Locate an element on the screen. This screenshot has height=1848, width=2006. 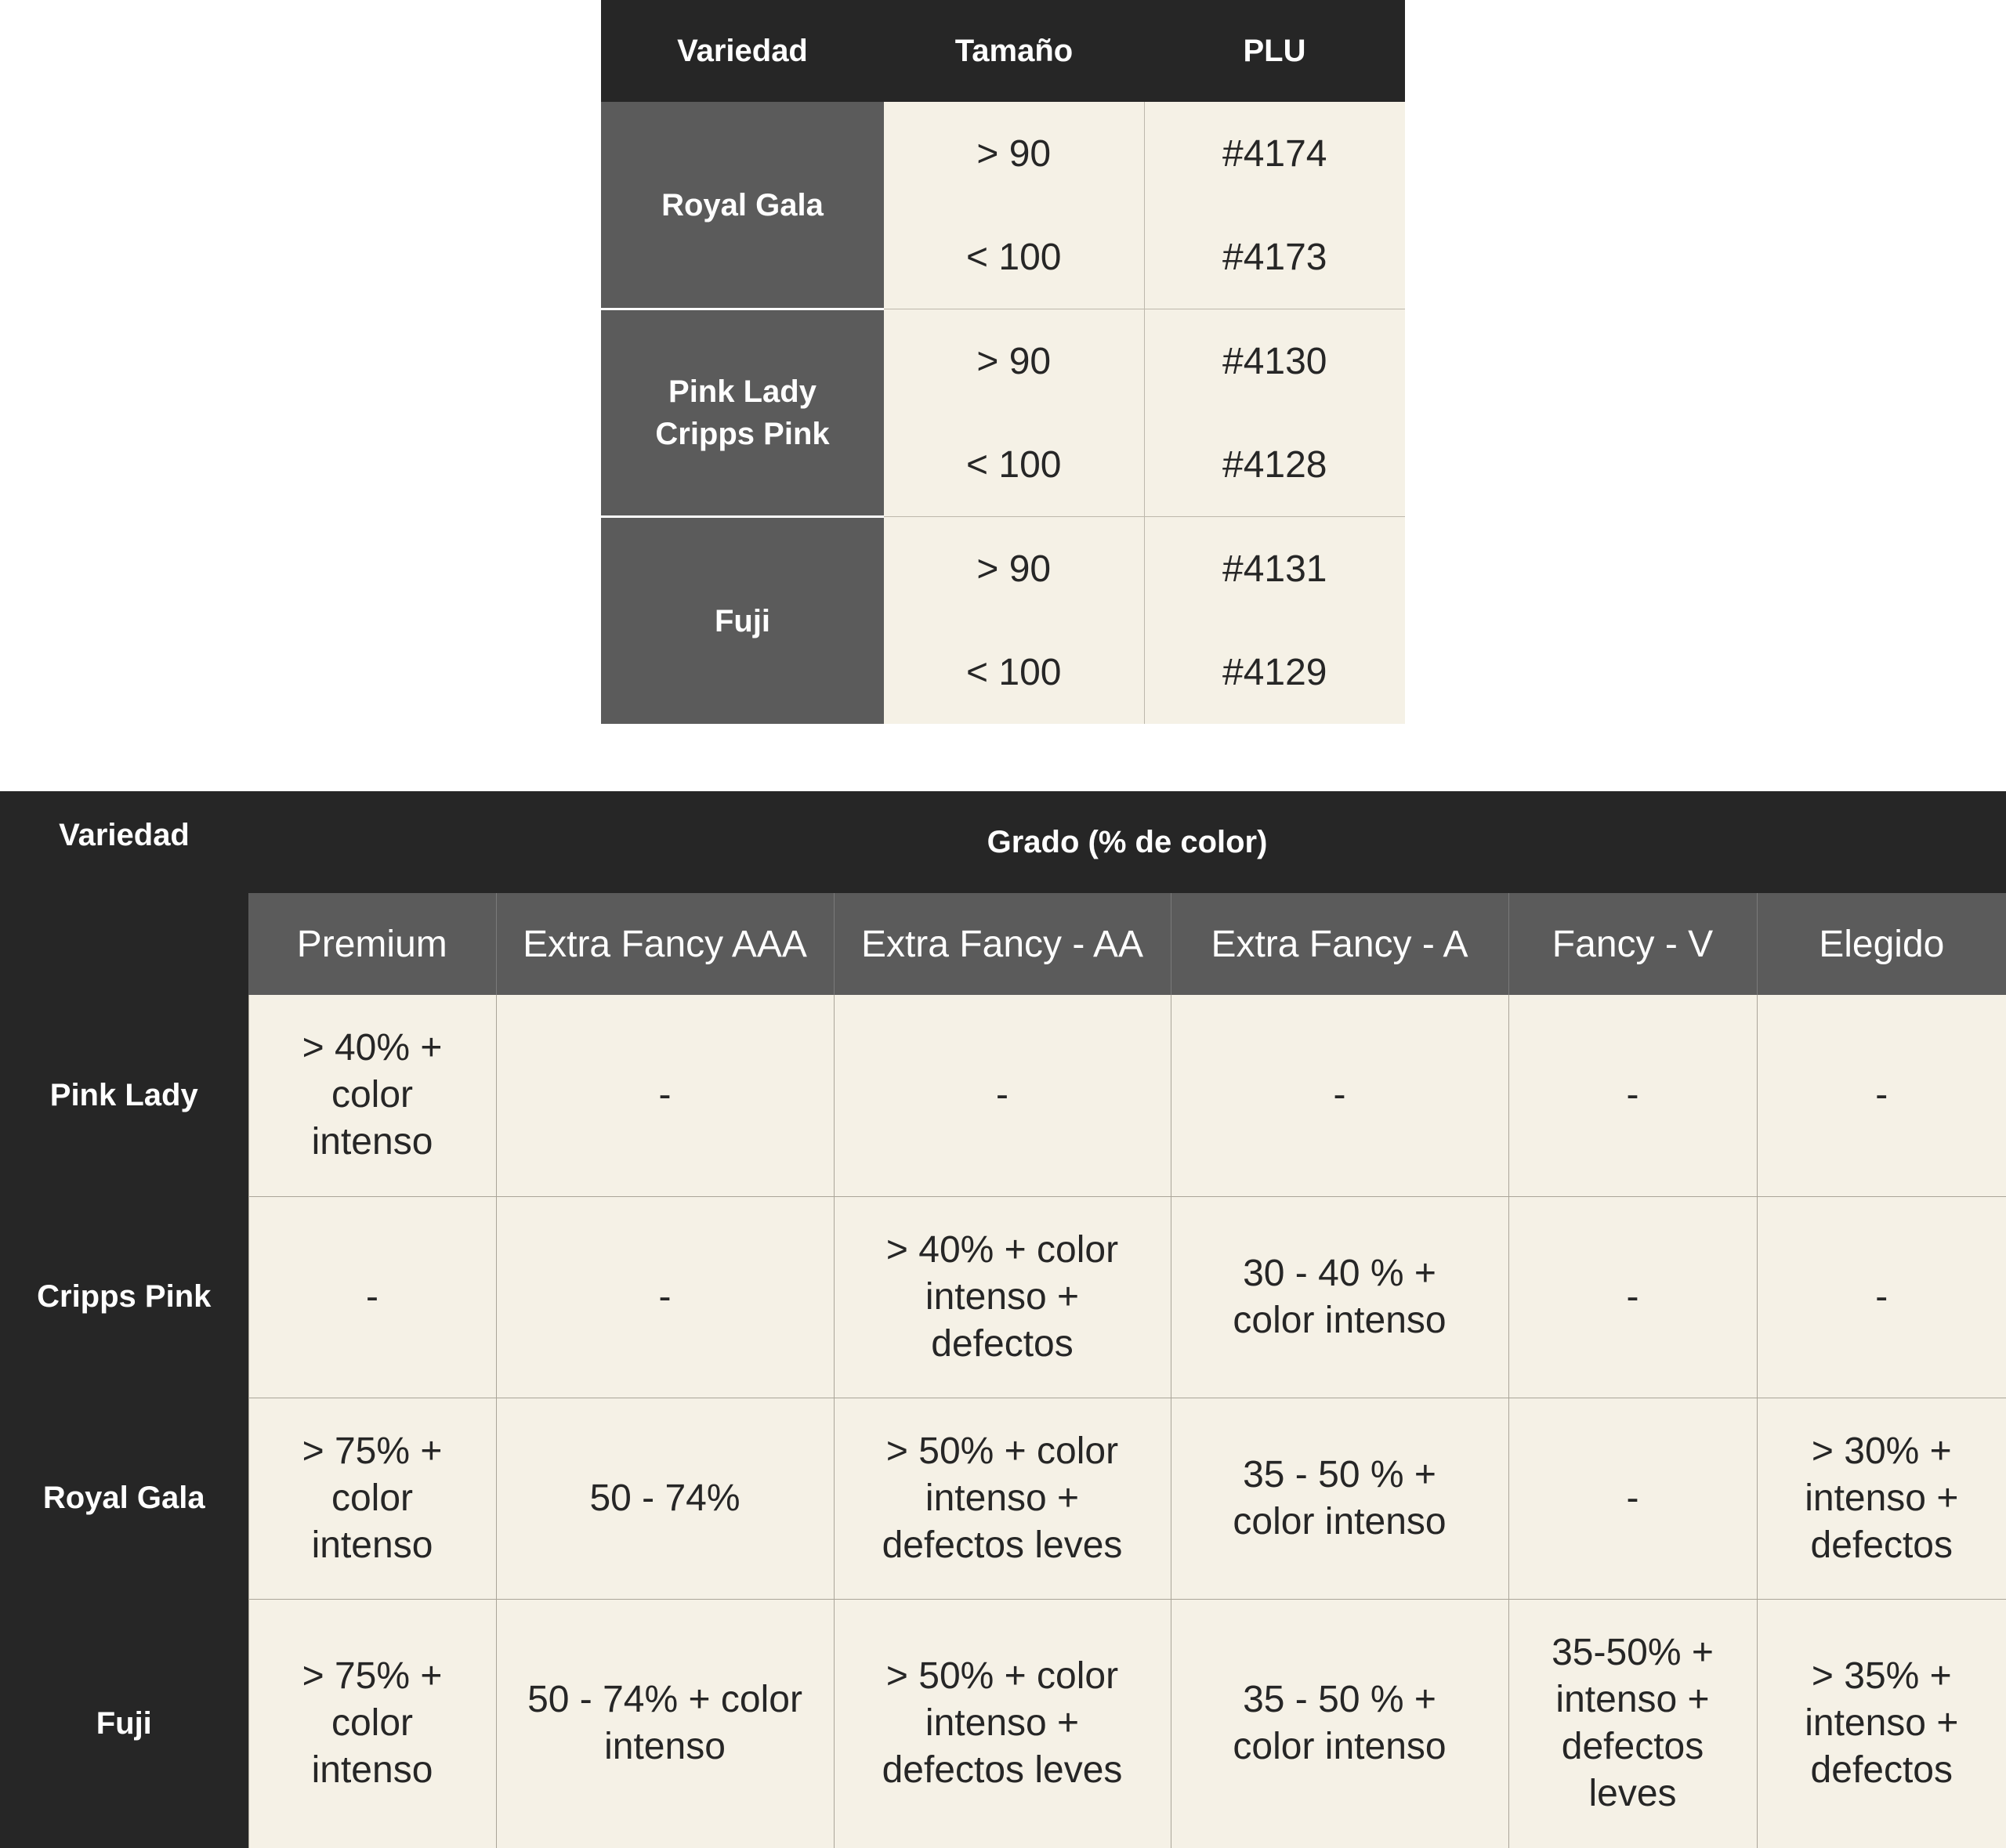
grade-cell-text: > 40% + color intenso is located at coordinates (372, 1095).